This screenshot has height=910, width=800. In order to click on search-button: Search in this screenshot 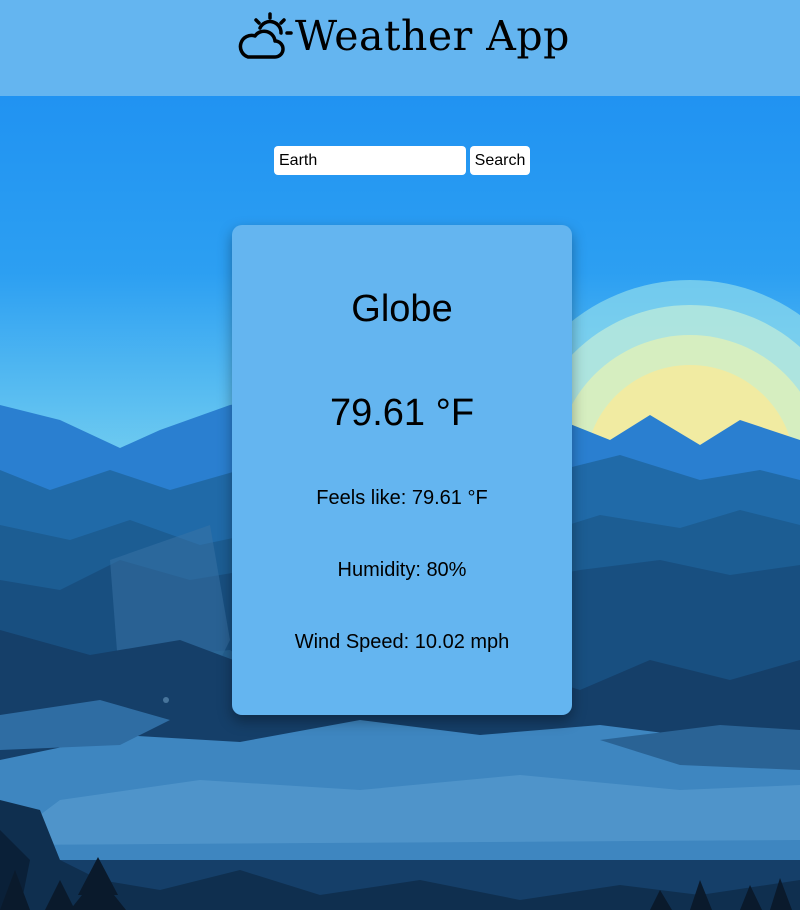, I will do `click(500, 160)`.